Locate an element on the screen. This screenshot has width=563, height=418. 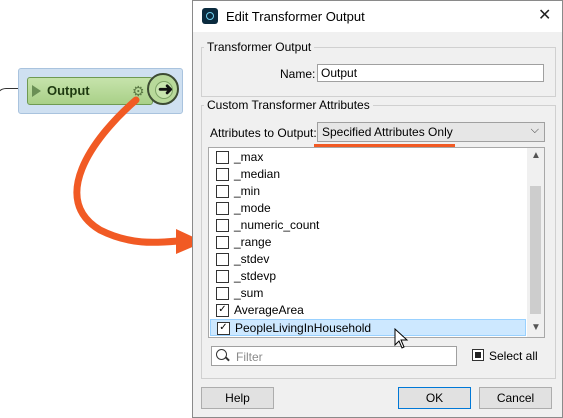
attribute-row: _numeric_count is located at coordinates (368, 225).